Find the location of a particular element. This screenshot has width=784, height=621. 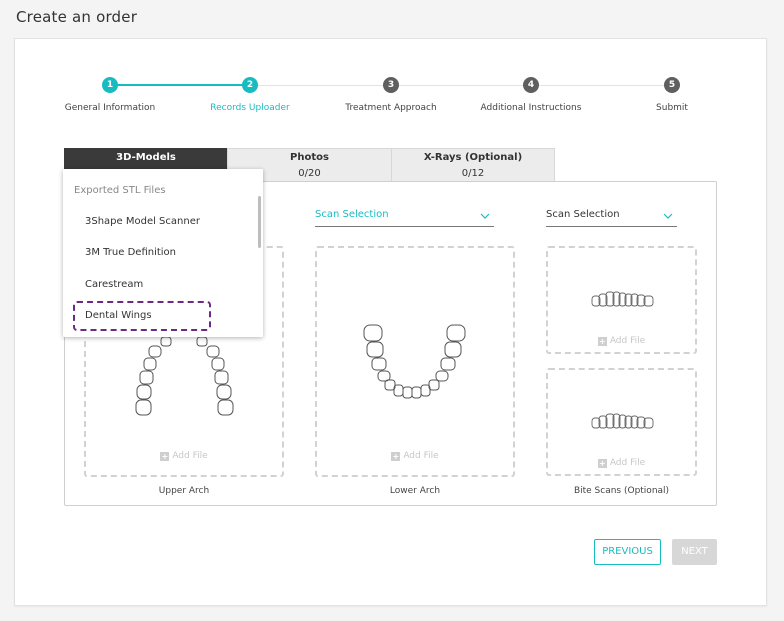

bite-scan-select-value: Scan Selection is located at coordinates (583, 214).